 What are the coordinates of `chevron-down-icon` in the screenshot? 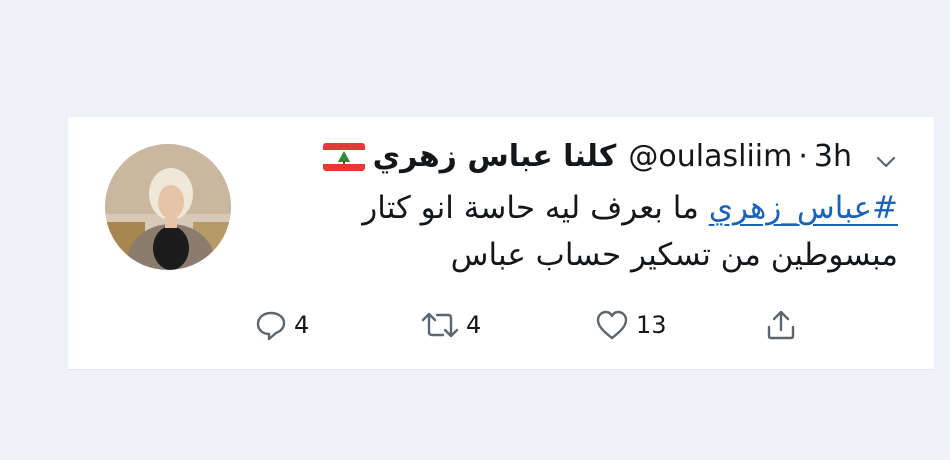 It's located at (886, 162).